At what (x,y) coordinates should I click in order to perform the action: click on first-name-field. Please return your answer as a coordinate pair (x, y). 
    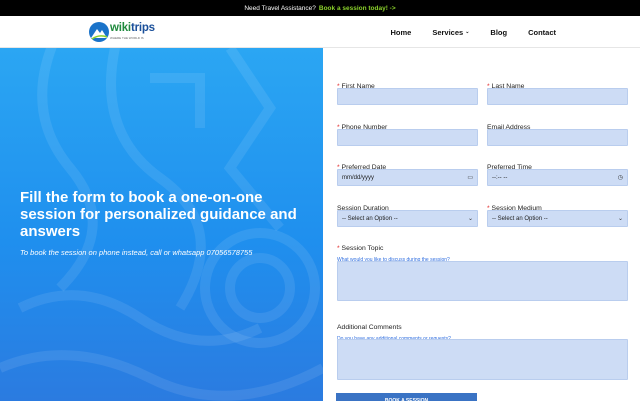
    Looking at the image, I should click on (407, 96).